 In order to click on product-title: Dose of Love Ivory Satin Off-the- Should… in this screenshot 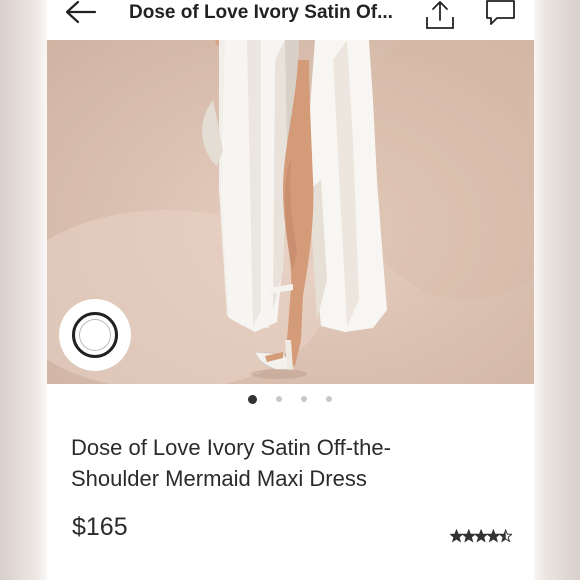, I will do `click(281, 463)`.